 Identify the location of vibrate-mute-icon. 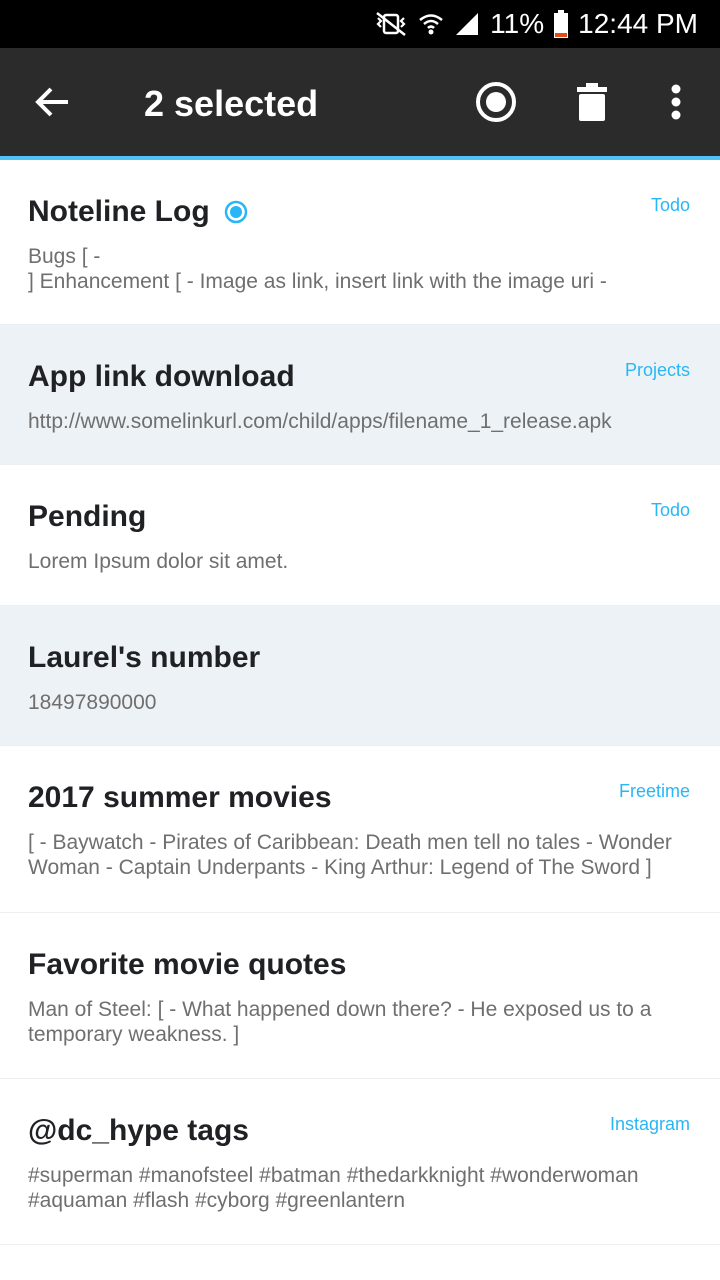
(391, 24).